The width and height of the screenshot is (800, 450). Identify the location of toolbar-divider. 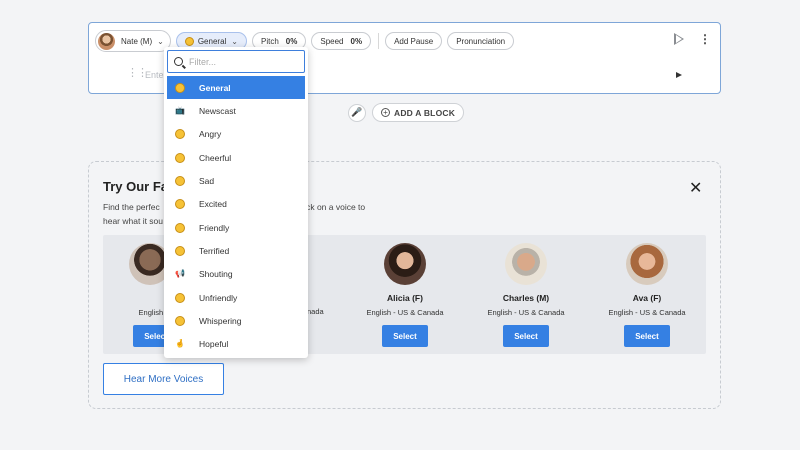
(379, 41).